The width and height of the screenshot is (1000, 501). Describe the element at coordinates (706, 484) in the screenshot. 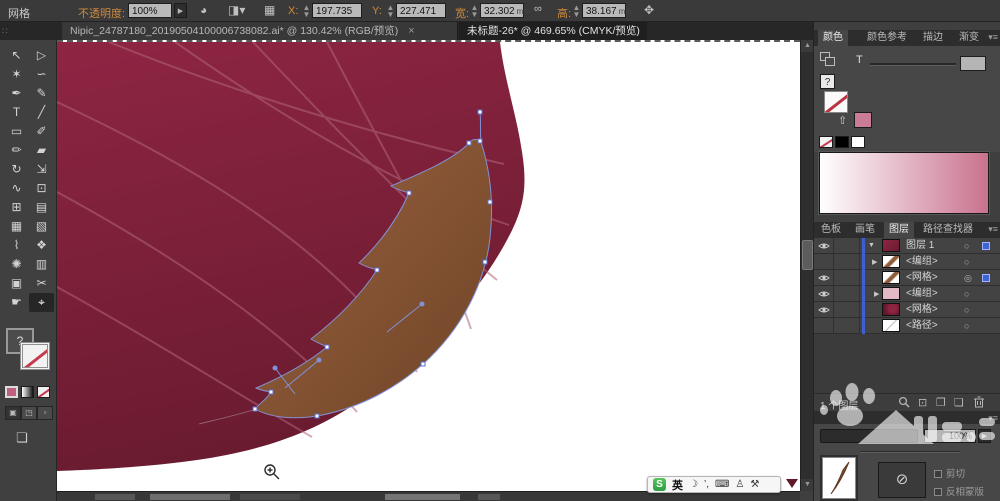

I see `punctuation-icon: ’,` at that location.